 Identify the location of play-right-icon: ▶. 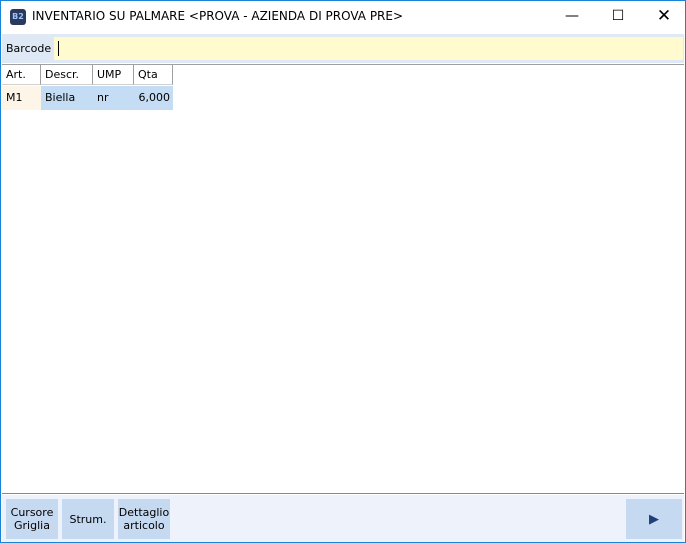
(654, 519).